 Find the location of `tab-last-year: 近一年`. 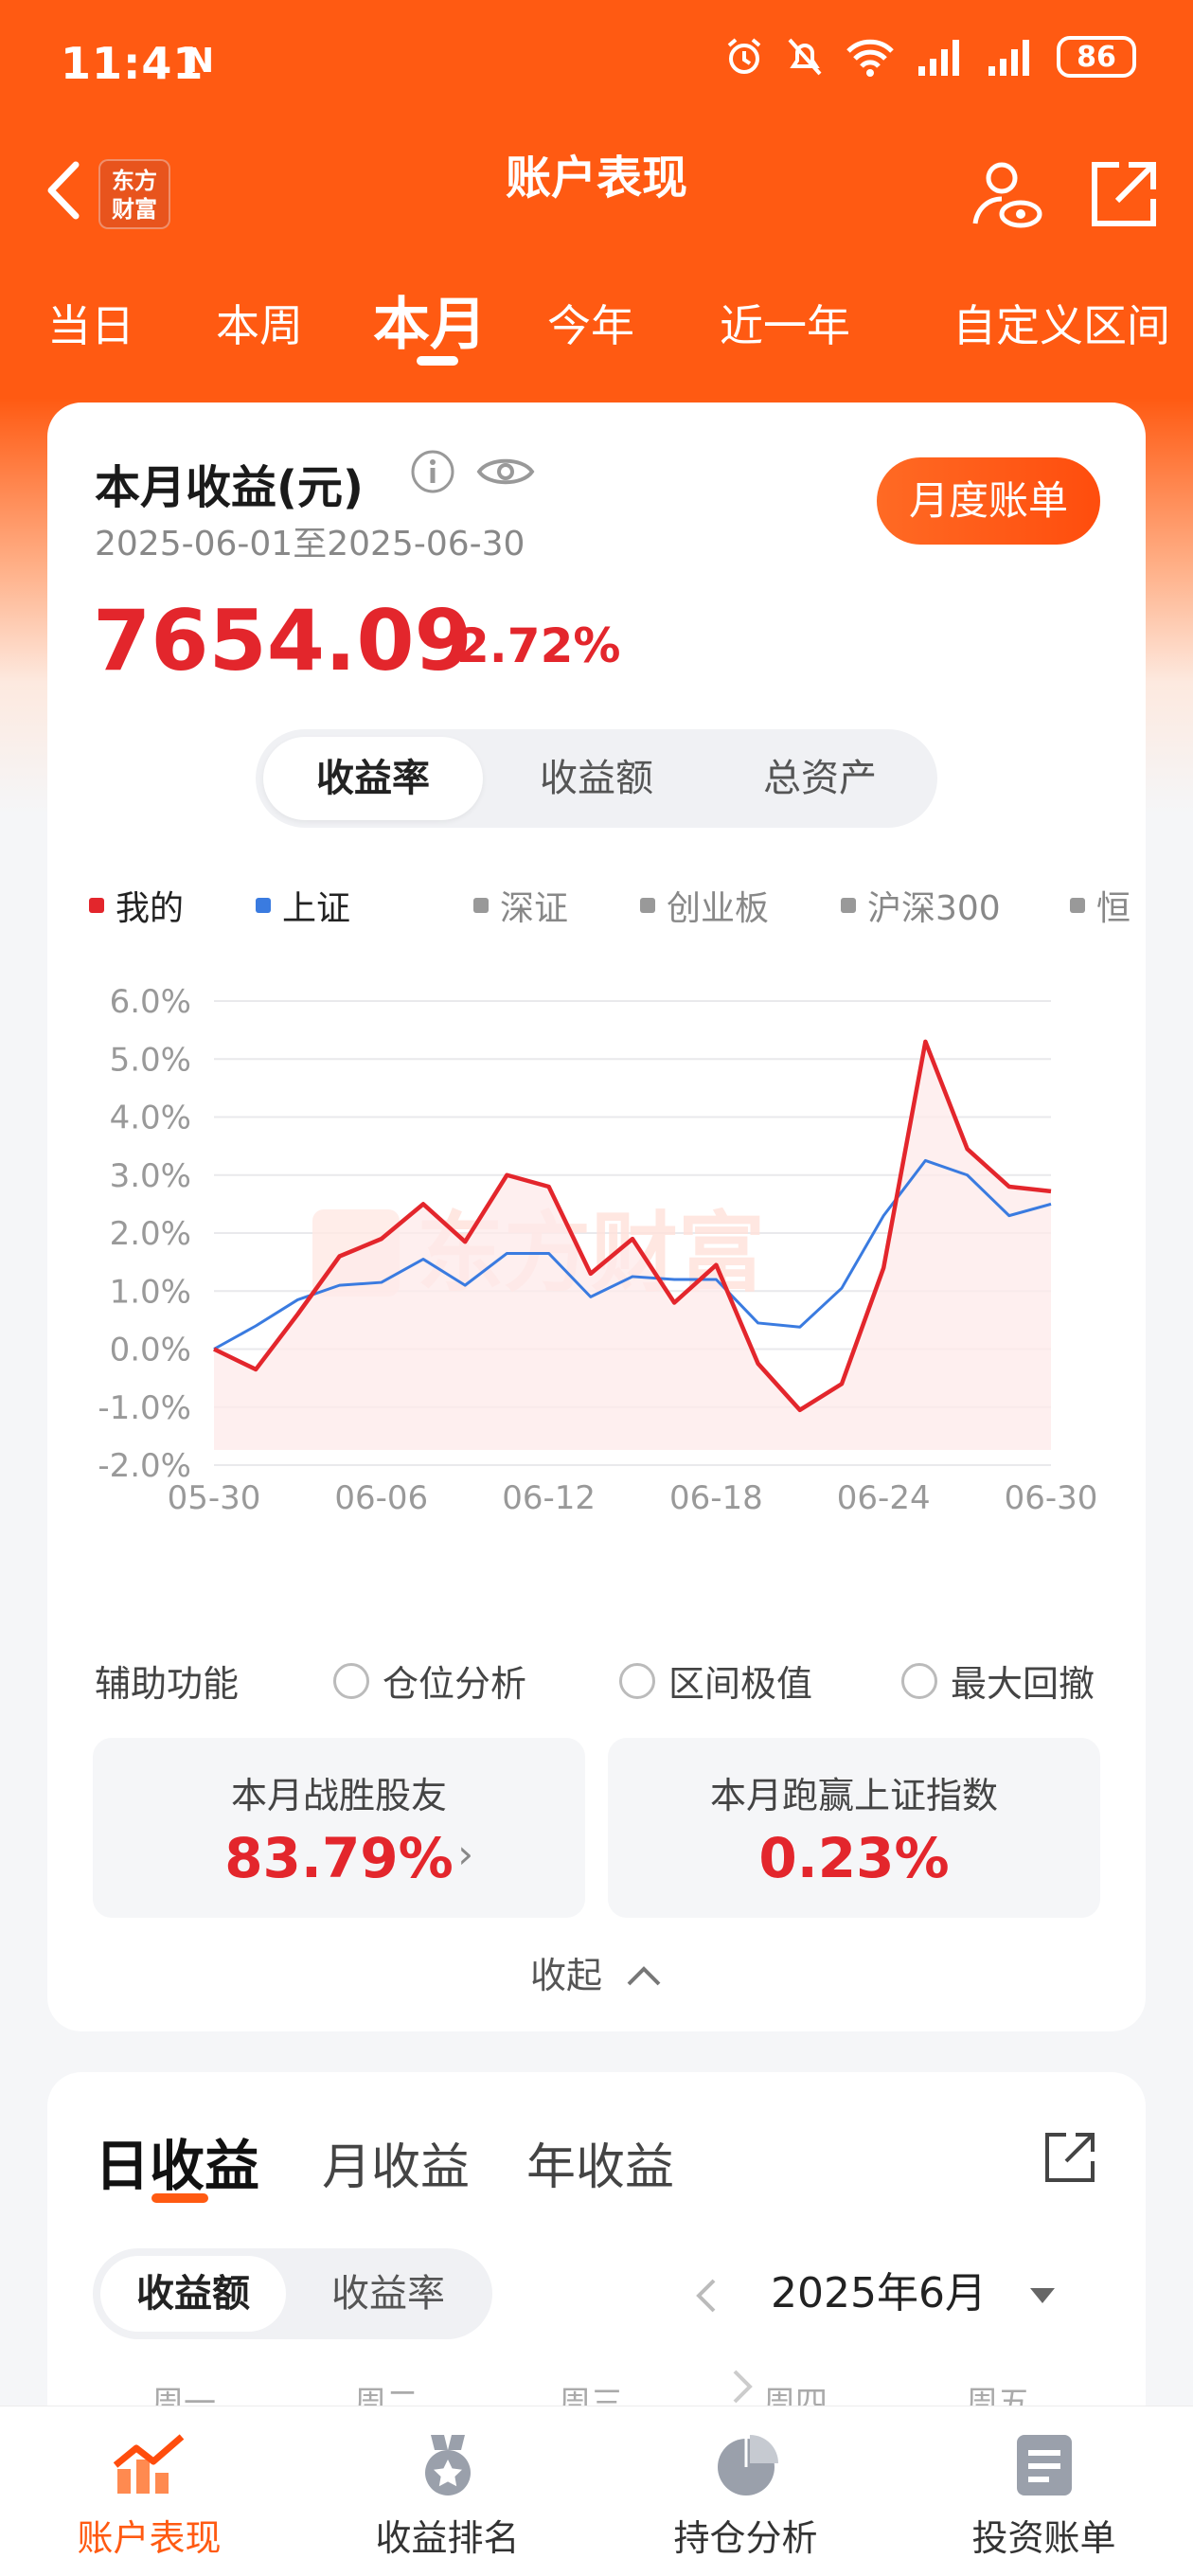

tab-last-year: 近一年 is located at coordinates (785, 323).